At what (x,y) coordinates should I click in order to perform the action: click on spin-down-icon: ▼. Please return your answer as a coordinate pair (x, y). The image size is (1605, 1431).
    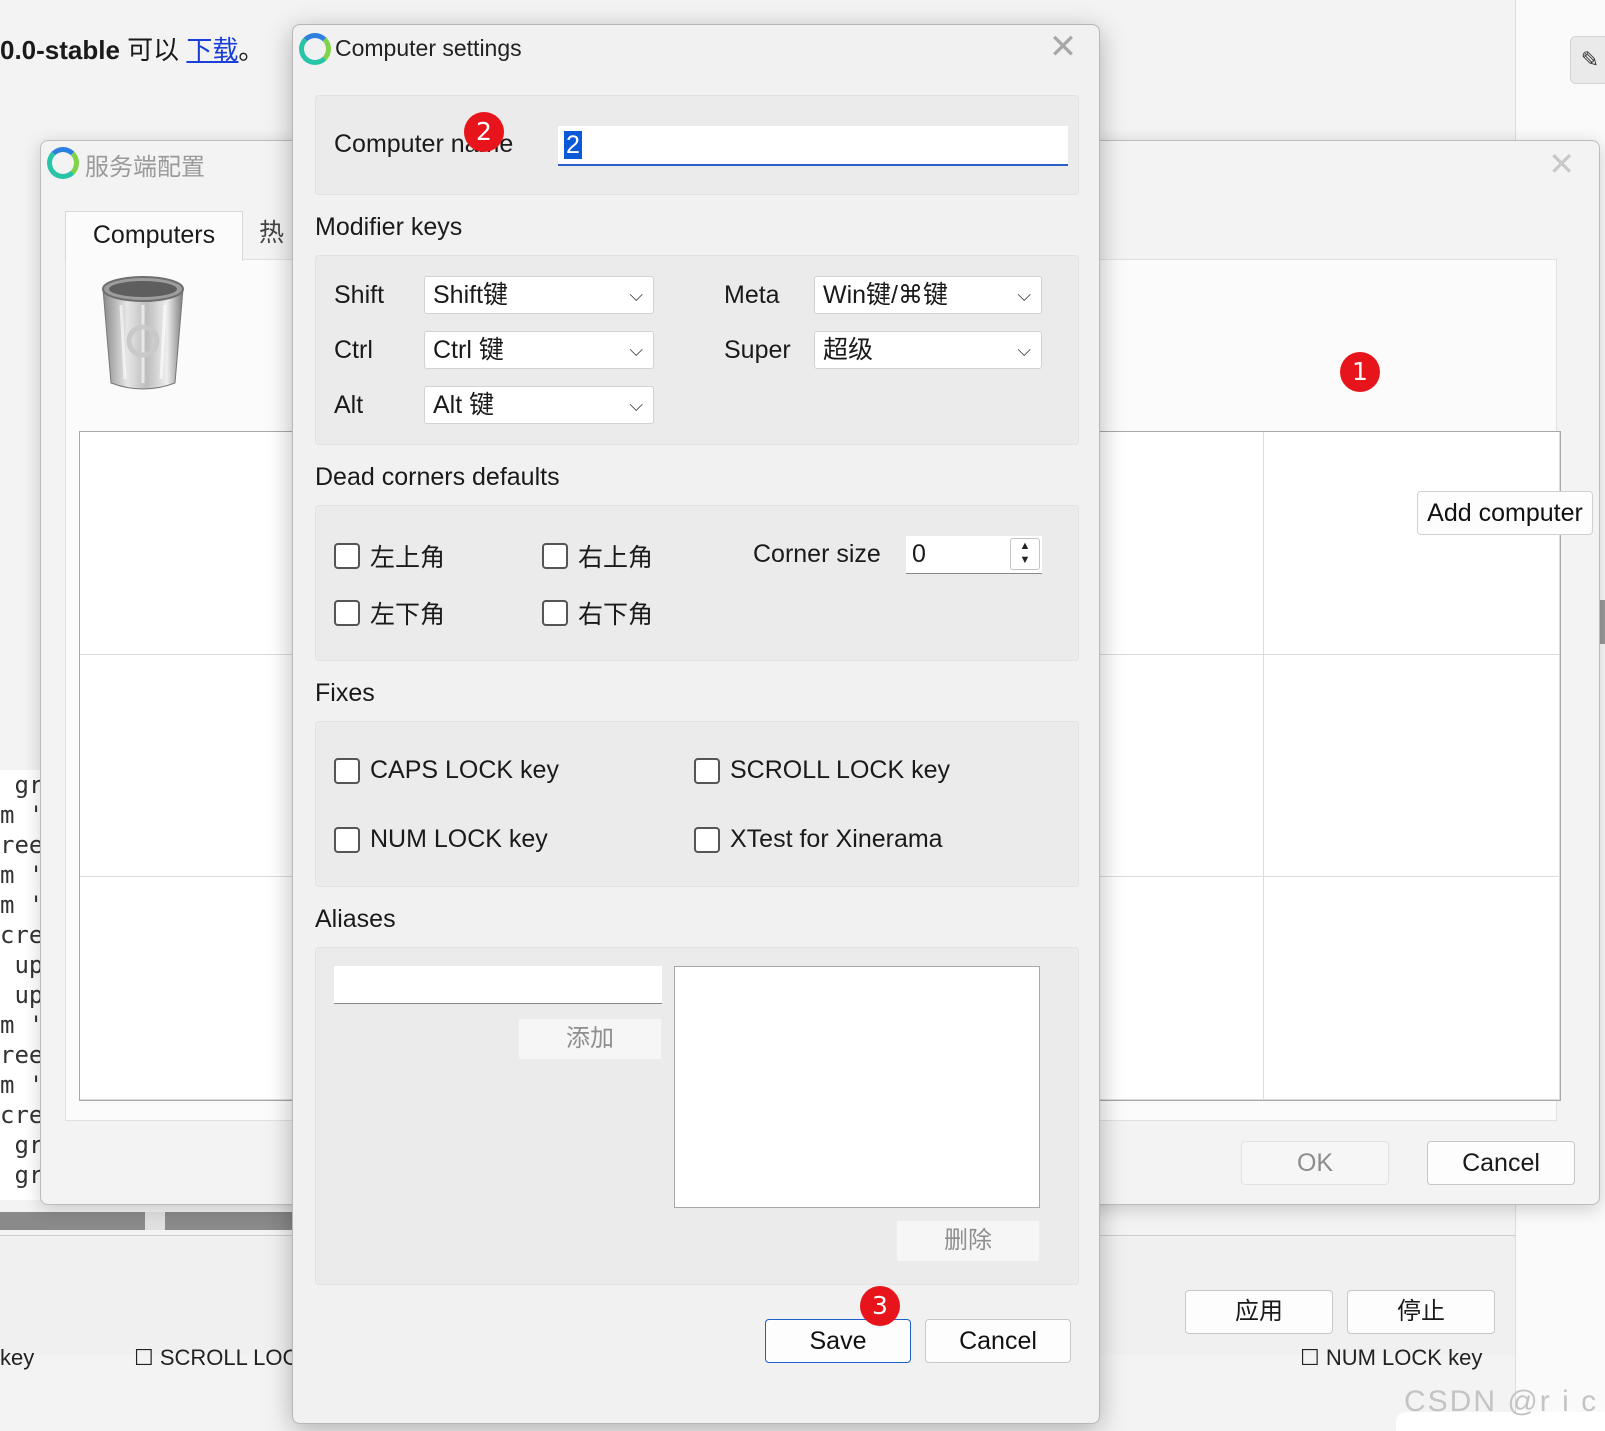
    Looking at the image, I should click on (1025, 560).